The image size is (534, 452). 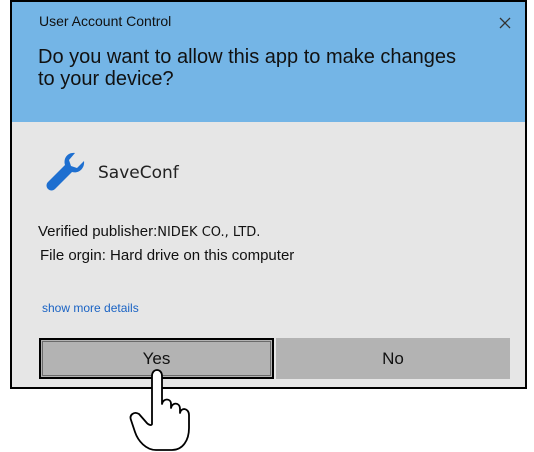 What do you see at coordinates (73, 255) in the screenshot?
I see `origin-label: File orgin:` at bounding box center [73, 255].